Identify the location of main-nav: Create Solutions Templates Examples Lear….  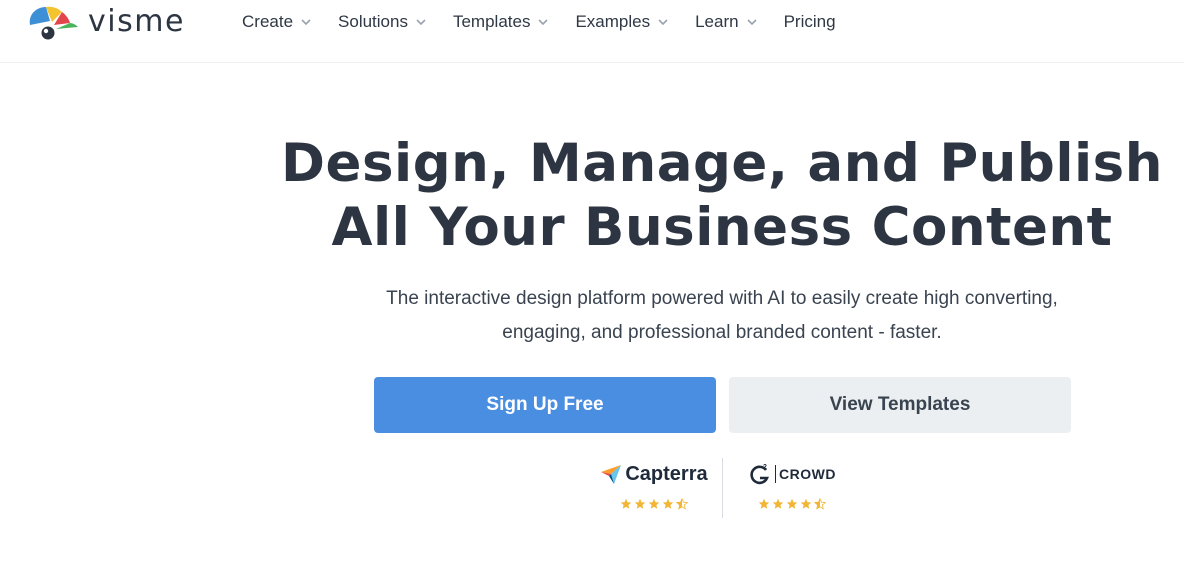
(552, 22).